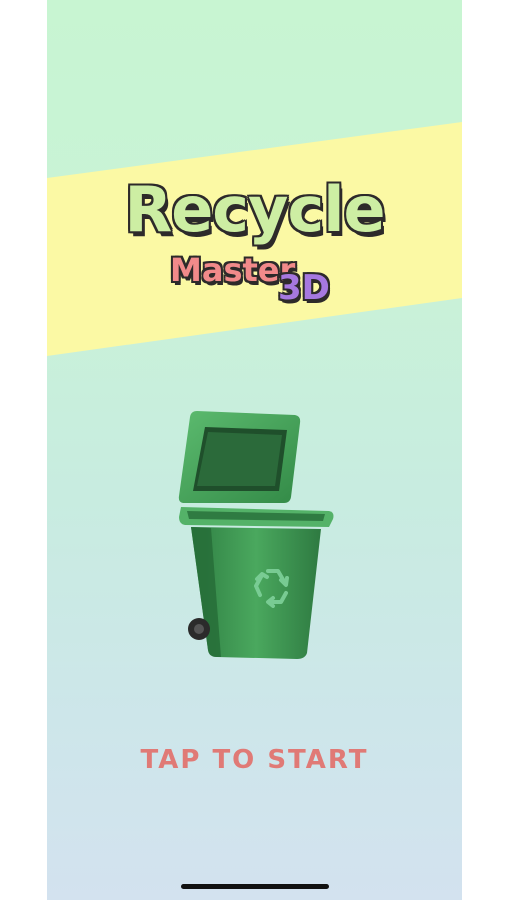  What do you see at coordinates (254, 209) in the screenshot?
I see `logo-title: Recycle` at bounding box center [254, 209].